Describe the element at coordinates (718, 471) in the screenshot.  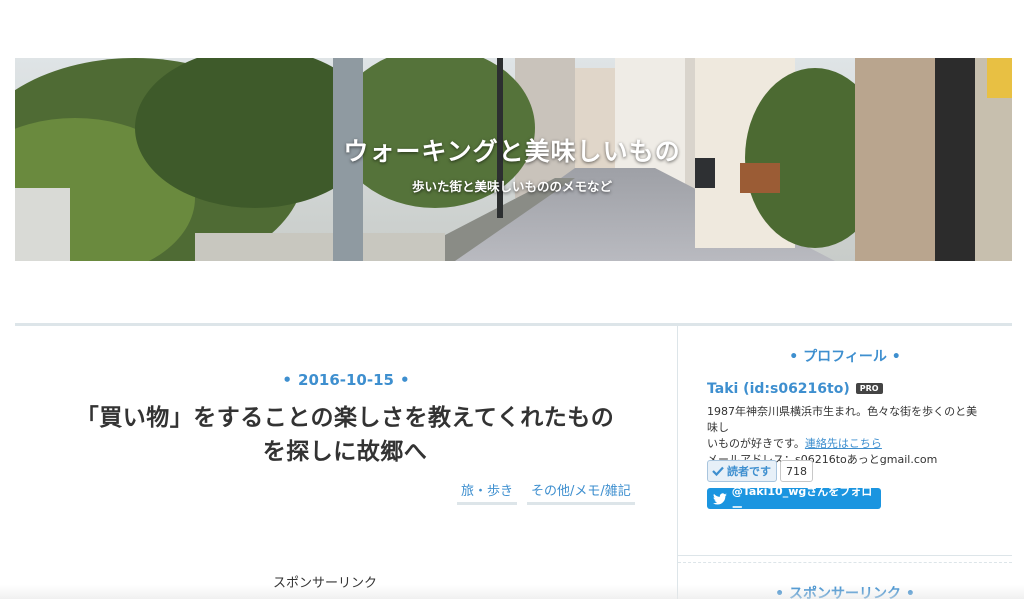
I see `check-icon` at that location.